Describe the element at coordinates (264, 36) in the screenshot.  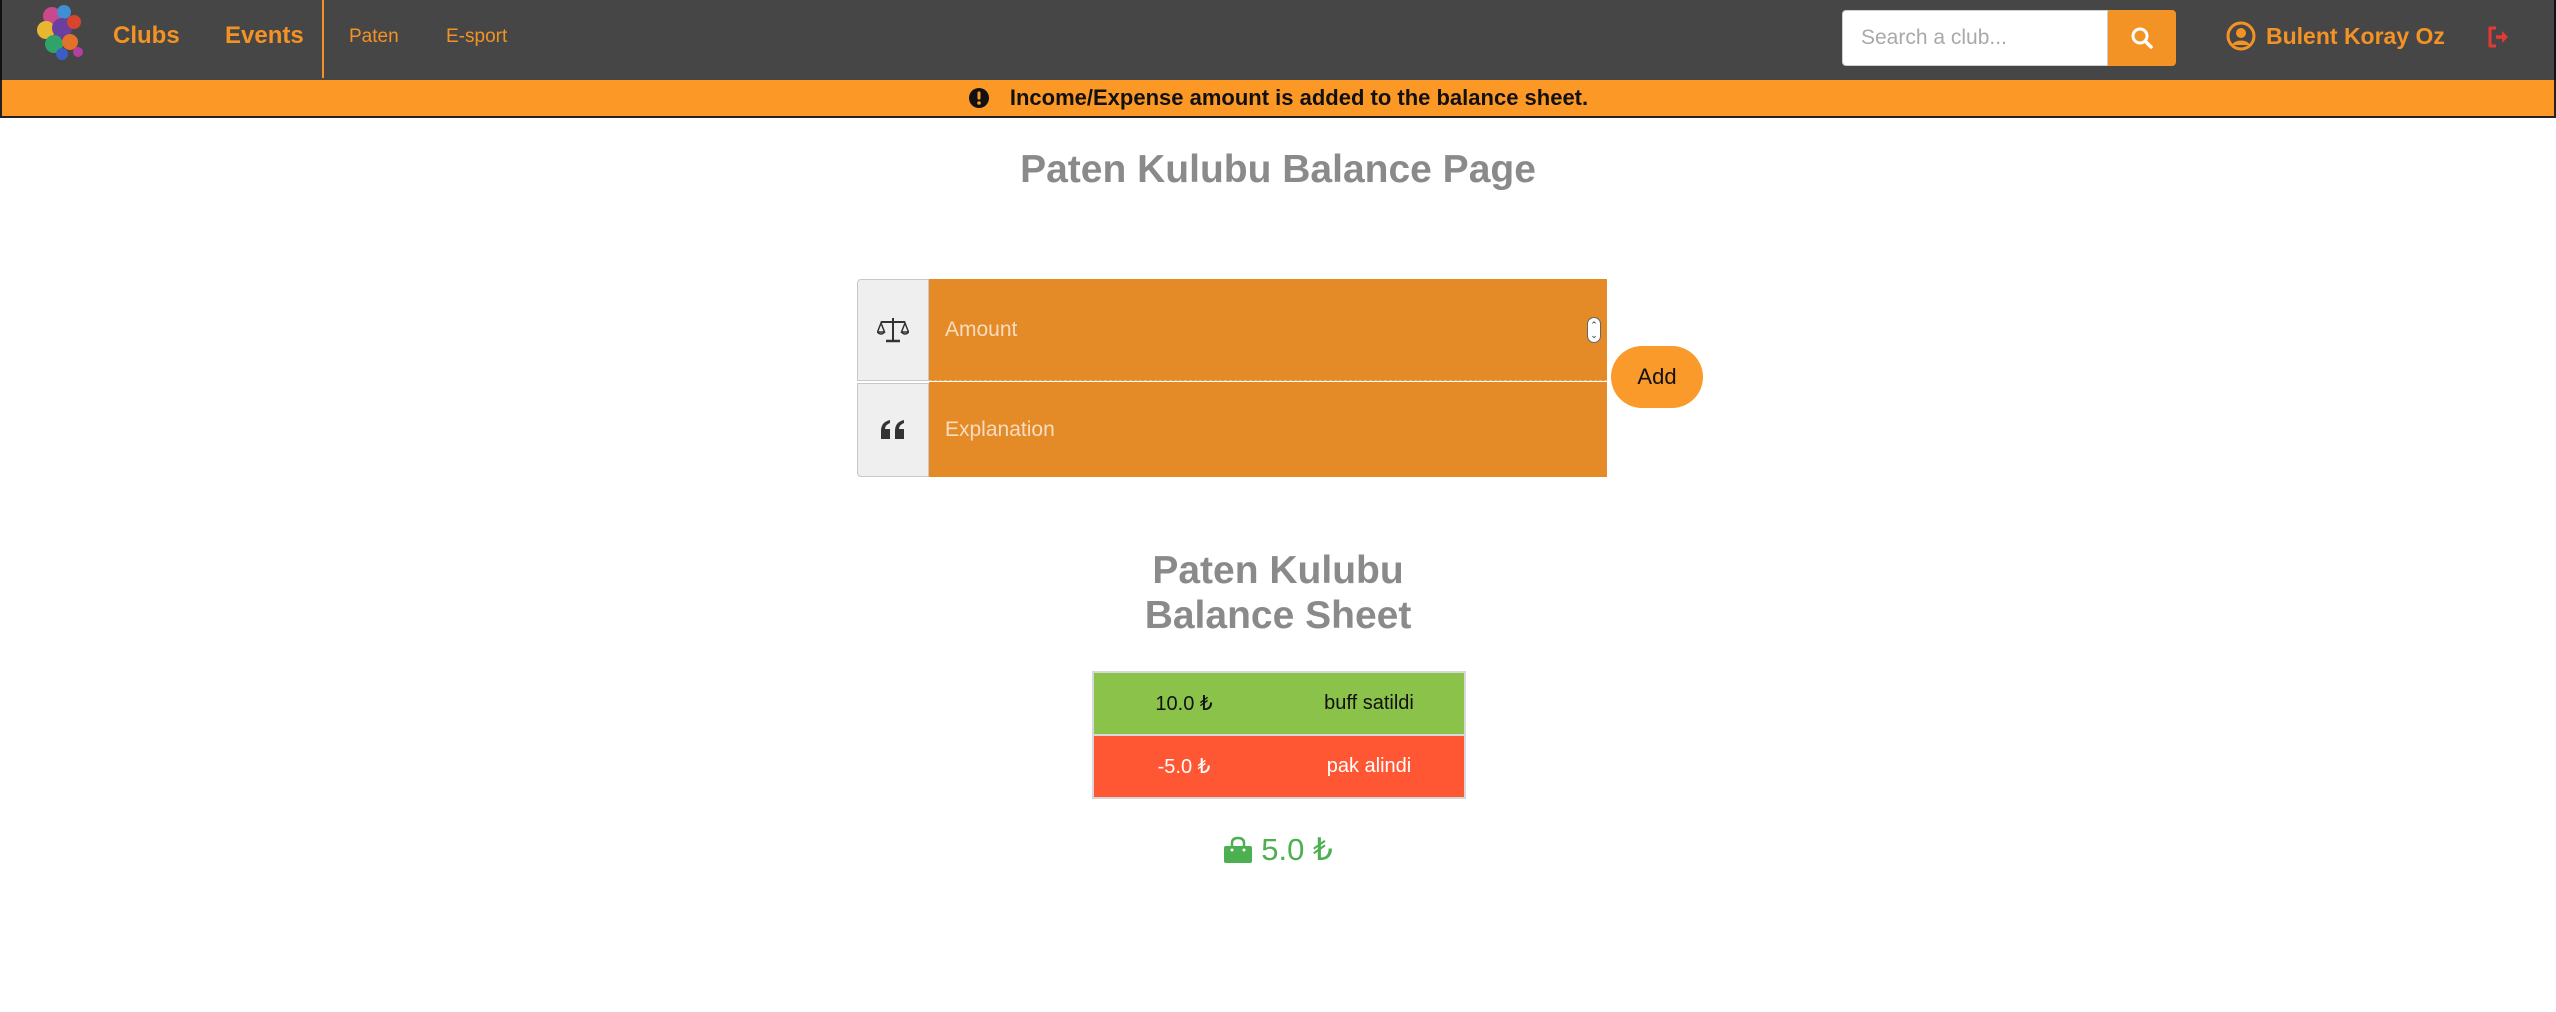
I see `nav-events-link: Events` at that location.